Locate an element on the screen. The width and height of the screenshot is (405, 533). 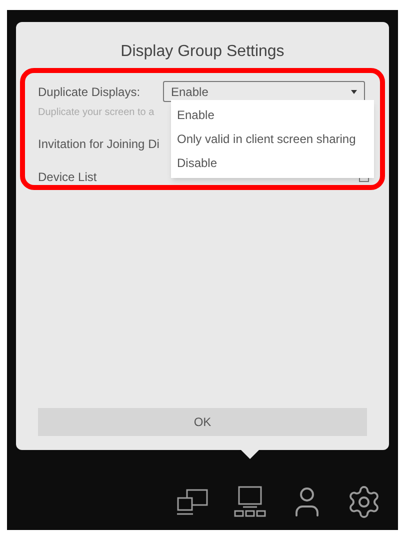
dropdown-option: Only valid in client screen sharing is located at coordinates (272, 139).